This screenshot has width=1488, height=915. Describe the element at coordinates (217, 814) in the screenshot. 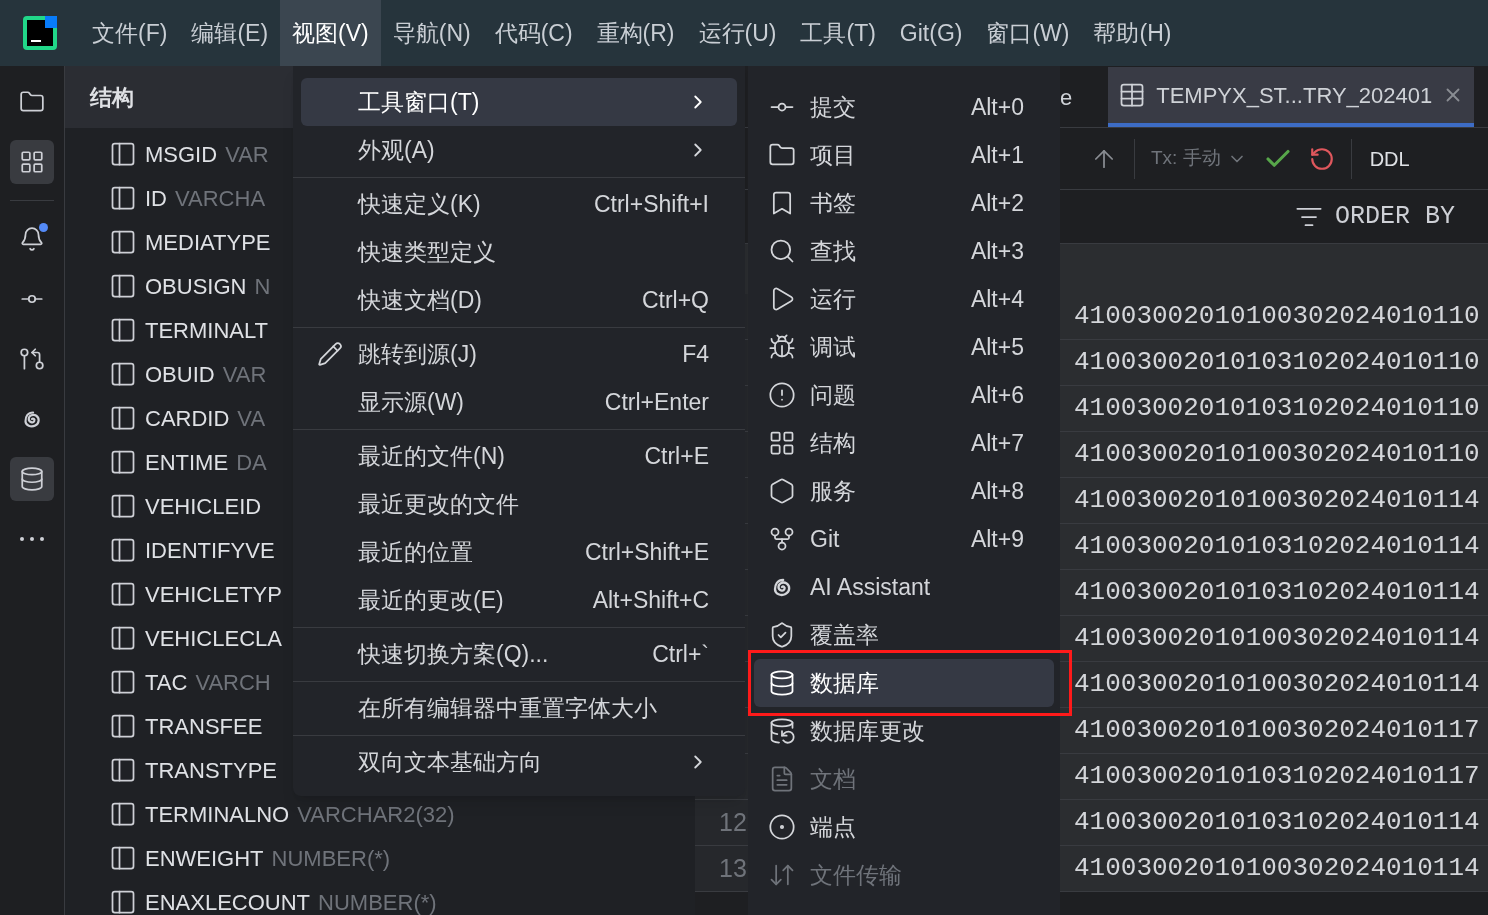

I see `column-name: TERMINALNO` at that location.